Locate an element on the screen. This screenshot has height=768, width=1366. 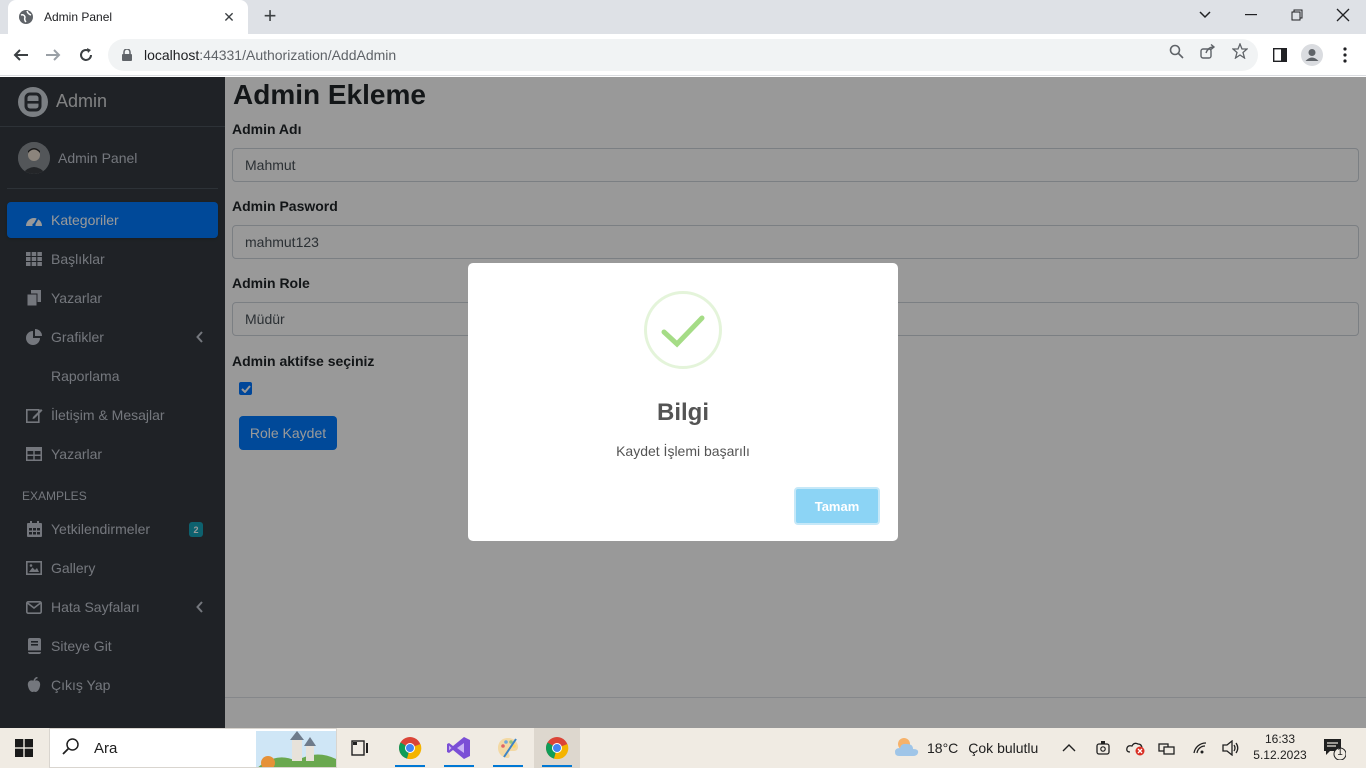
bookmark-star-icon is located at coordinates (1240, 51).